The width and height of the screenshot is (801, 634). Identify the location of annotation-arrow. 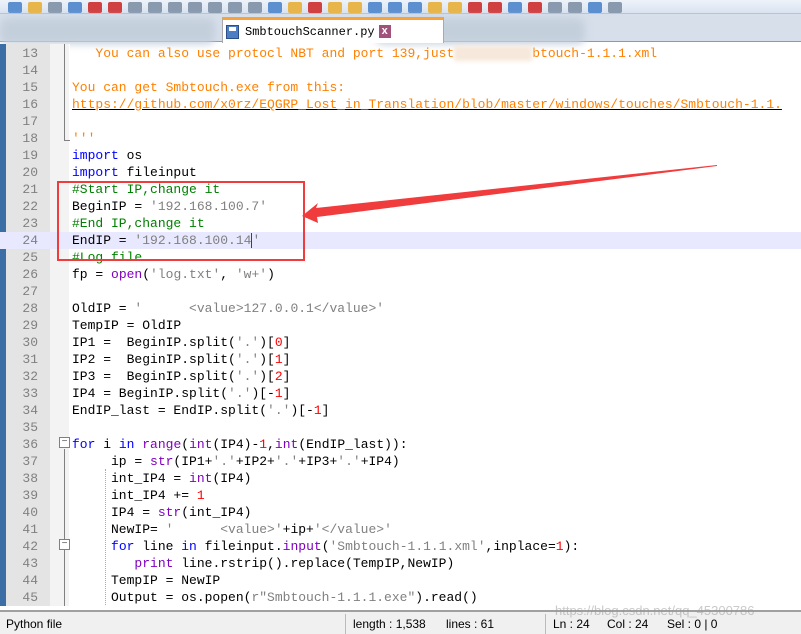
(509, 194).